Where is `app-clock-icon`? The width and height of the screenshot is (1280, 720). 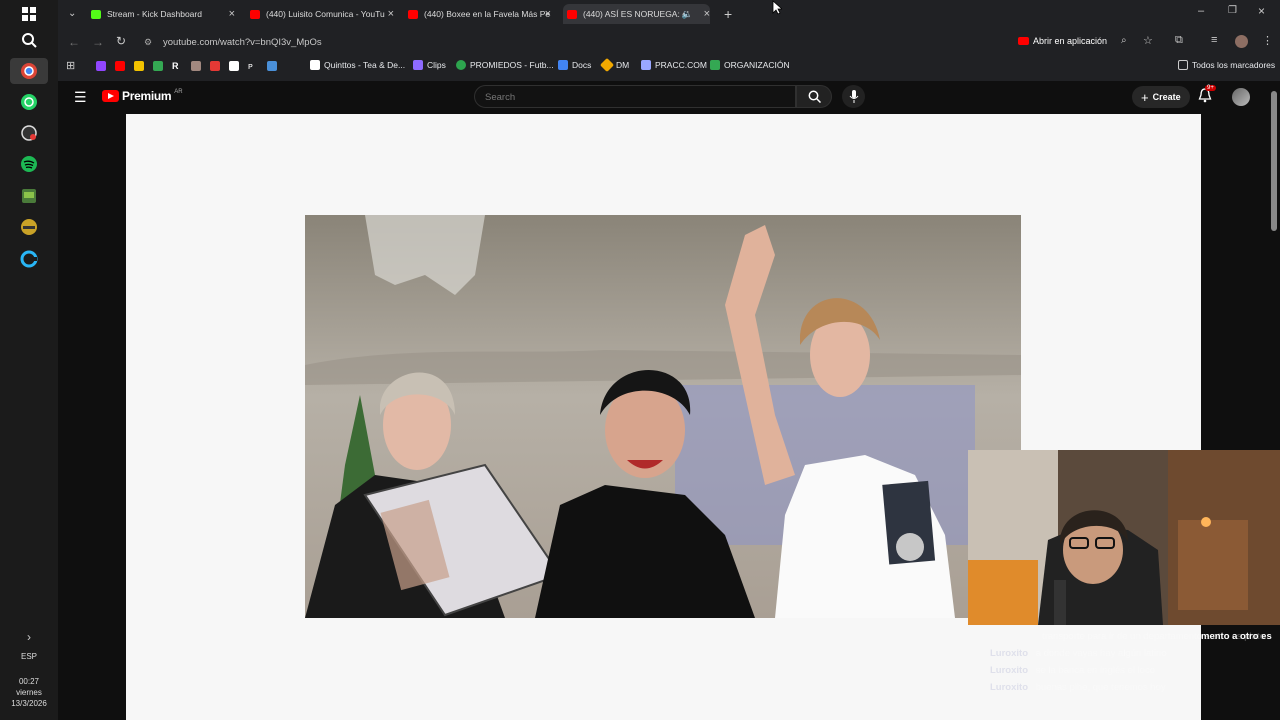
app-clock-icon is located at coordinates (29, 133).